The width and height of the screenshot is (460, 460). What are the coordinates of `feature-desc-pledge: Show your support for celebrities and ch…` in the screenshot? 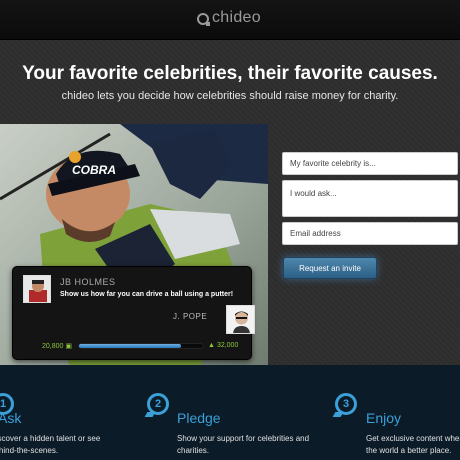 It's located at (243, 445).